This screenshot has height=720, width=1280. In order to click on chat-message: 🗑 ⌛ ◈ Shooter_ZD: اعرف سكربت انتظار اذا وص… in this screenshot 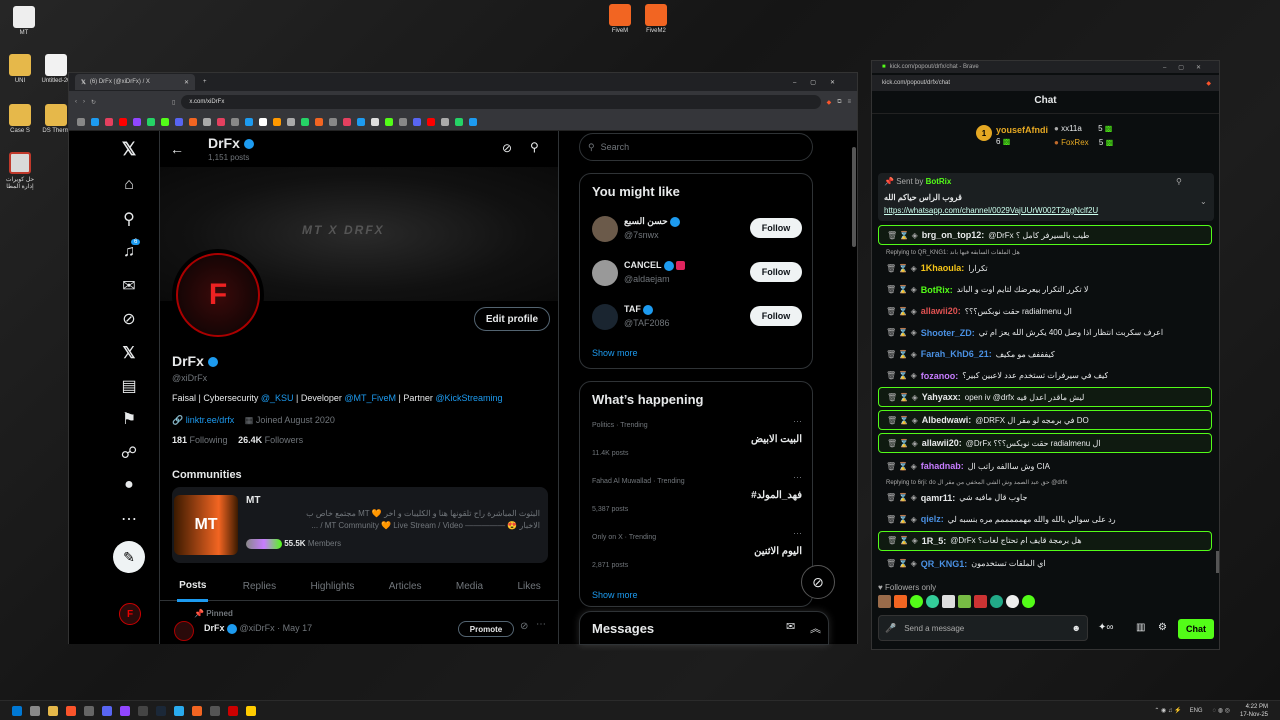, I will do `click(1045, 333)`.